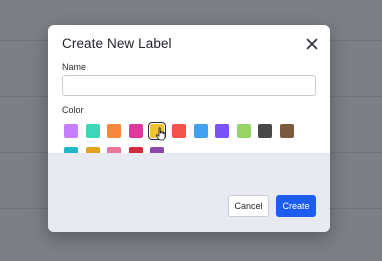 This screenshot has width=382, height=261. I want to click on close-button, so click(312, 44).